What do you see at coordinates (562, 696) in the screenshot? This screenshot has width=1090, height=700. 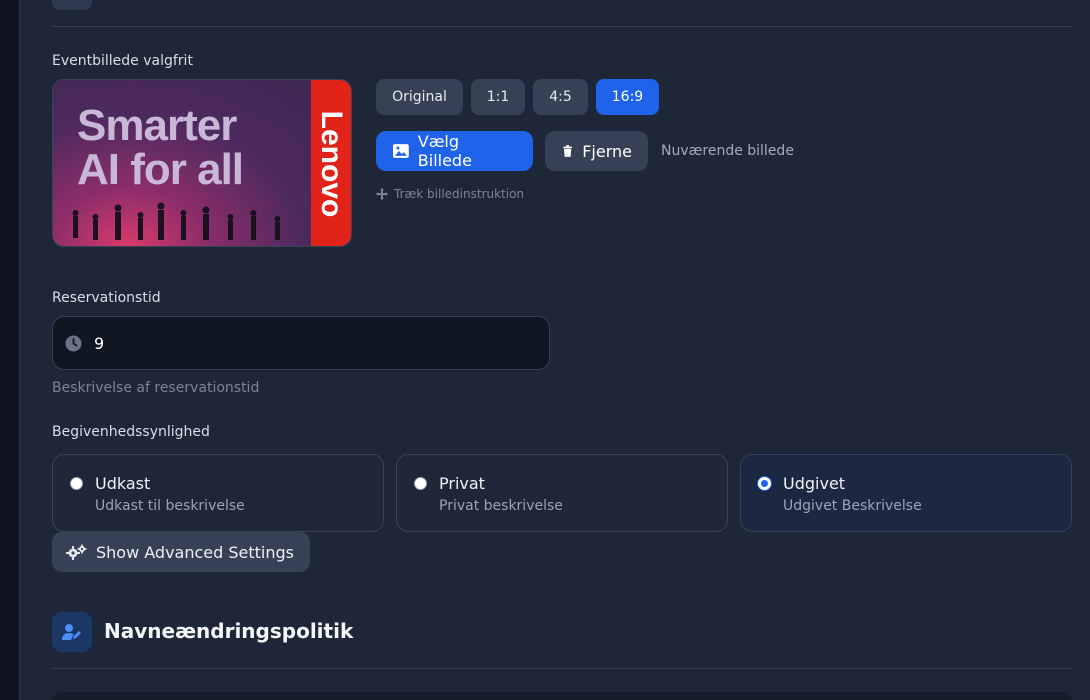 I see `next-card-partial` at bounding box center [562, 696].